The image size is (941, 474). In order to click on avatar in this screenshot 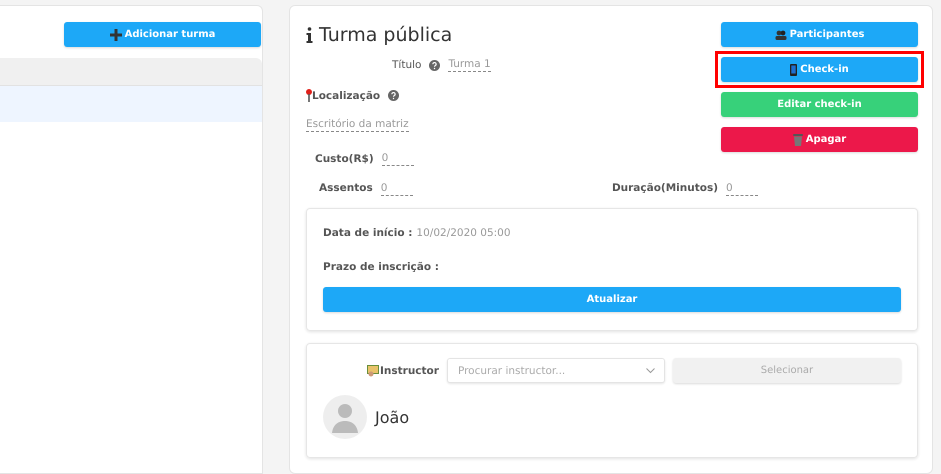, I will do `click(345, 417)`.